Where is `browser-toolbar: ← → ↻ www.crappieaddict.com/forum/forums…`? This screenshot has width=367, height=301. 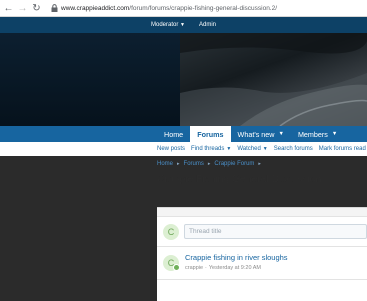
browser-toolbar: ← → ↻ www.crappieaddict.com/forum/forums… is located at coordinates (183, 8).